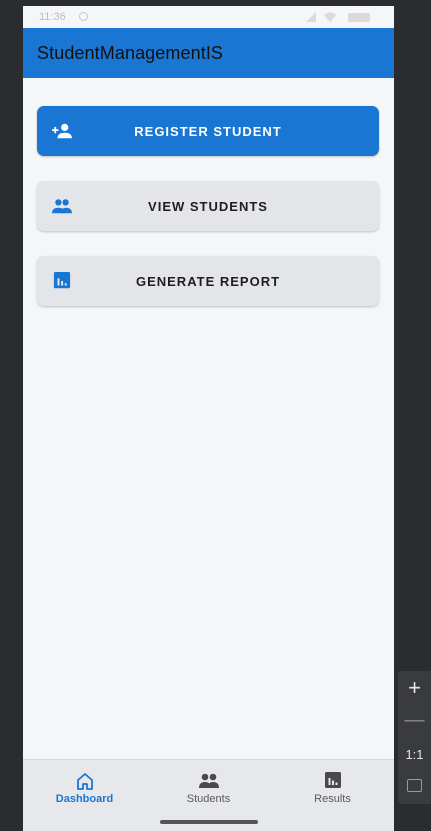 Image resolution: width=431 pixels, height=831 pixels. I want to click on view-students-label: VIEW STUDENTS, so click(208, 206).